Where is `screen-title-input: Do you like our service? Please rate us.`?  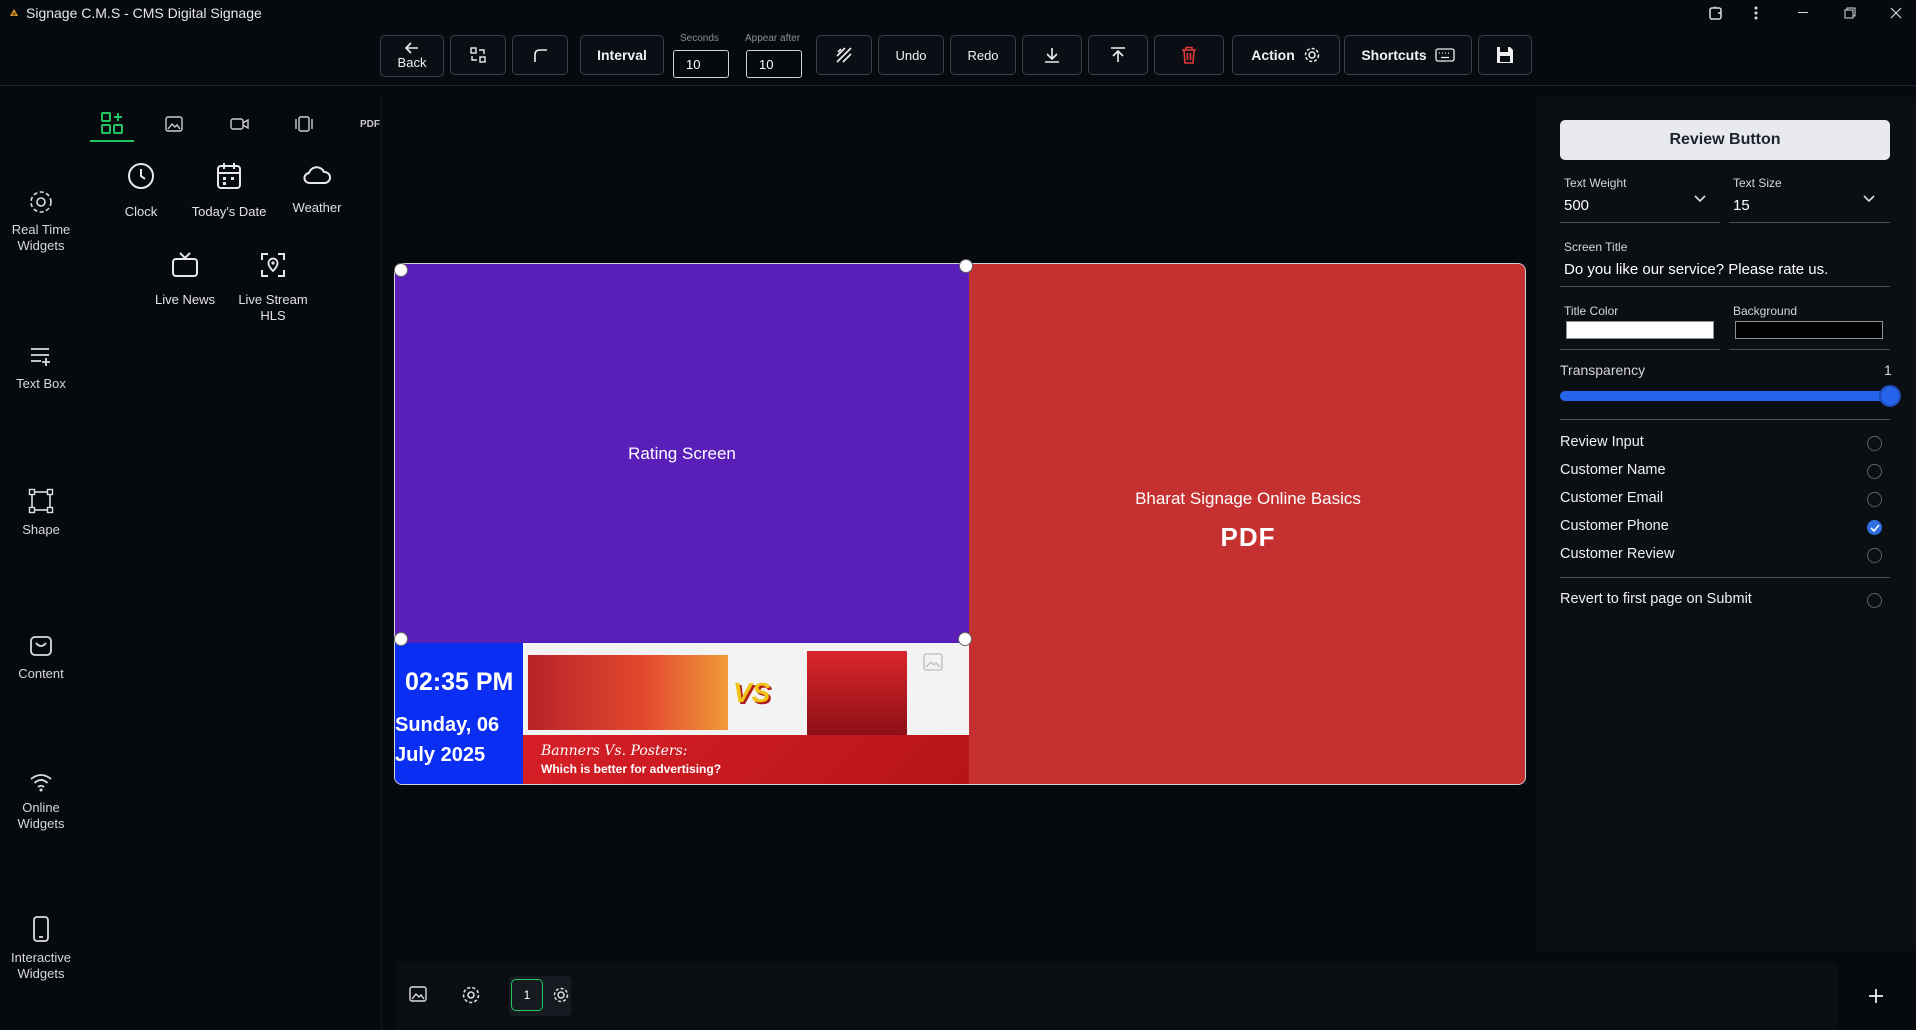 screen-title-input: Do you like our service? Please rate us. is located at coordinates (1696, 269).